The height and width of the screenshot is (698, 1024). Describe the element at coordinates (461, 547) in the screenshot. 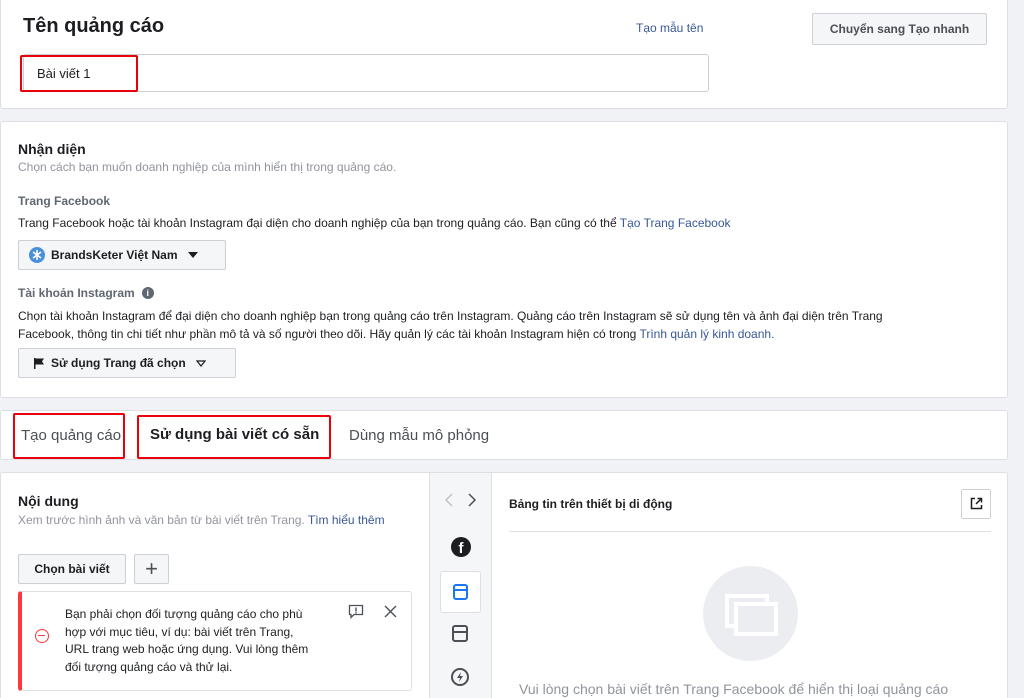

I see `facebook-icon: f` at that location.